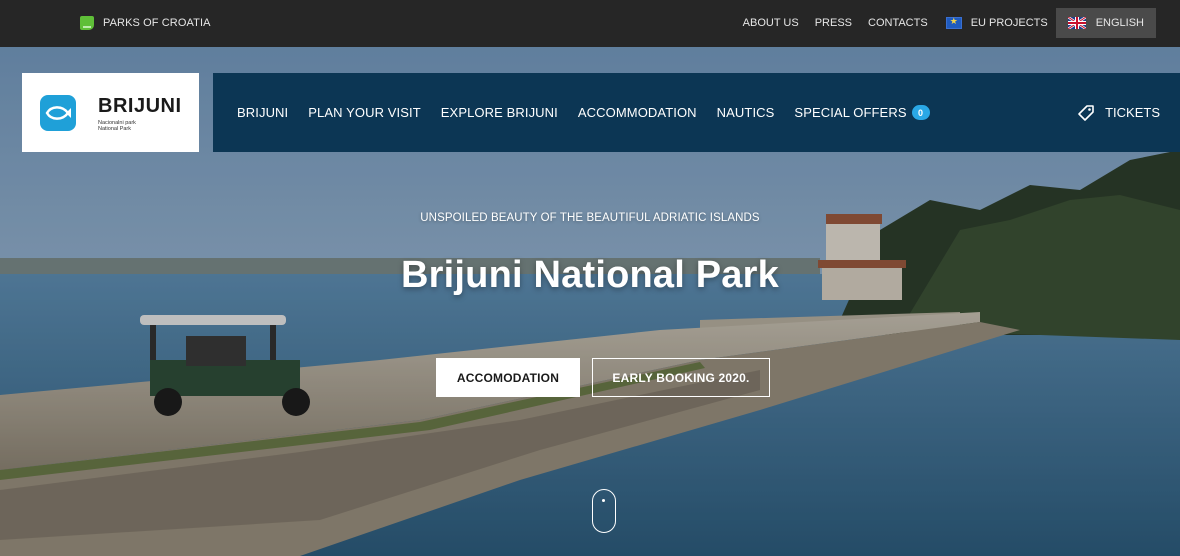 The image size is (1180, 556). What do you see at coordinates (1086, 112) in the screenshot?
I see `ticket-tag-icon` at bounding box center [1086, 112].